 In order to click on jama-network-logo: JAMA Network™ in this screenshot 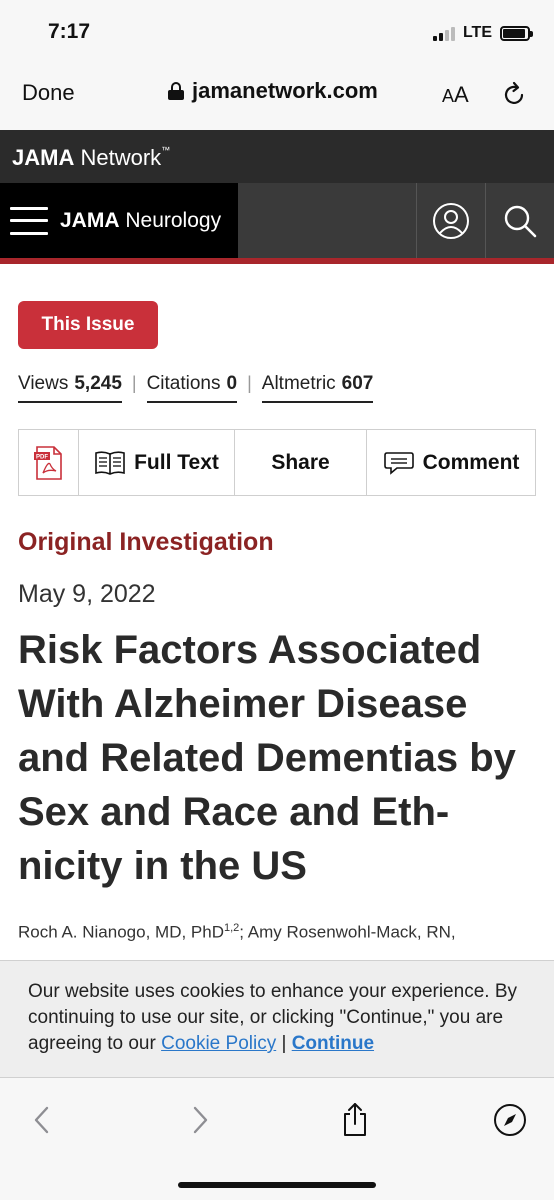, I will do `click(91, 158)`.